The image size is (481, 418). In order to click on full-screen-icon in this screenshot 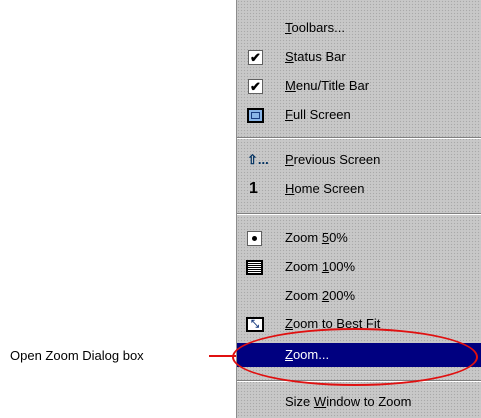, I will do `click(255, 115)`.